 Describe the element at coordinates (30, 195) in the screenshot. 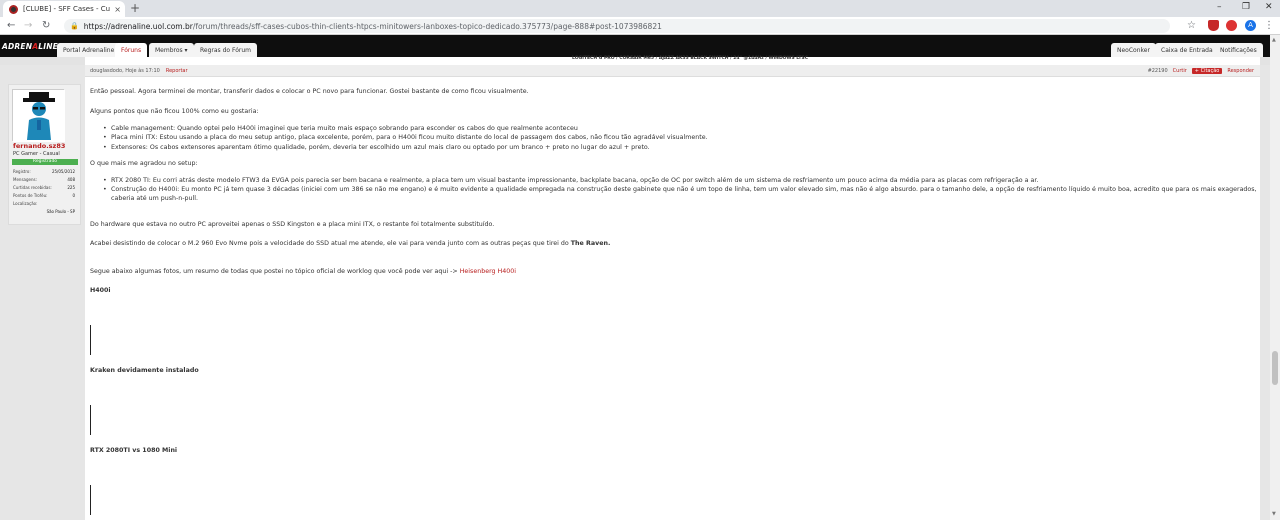

I see `stat-label: Pontos de Troféu:` at that location.